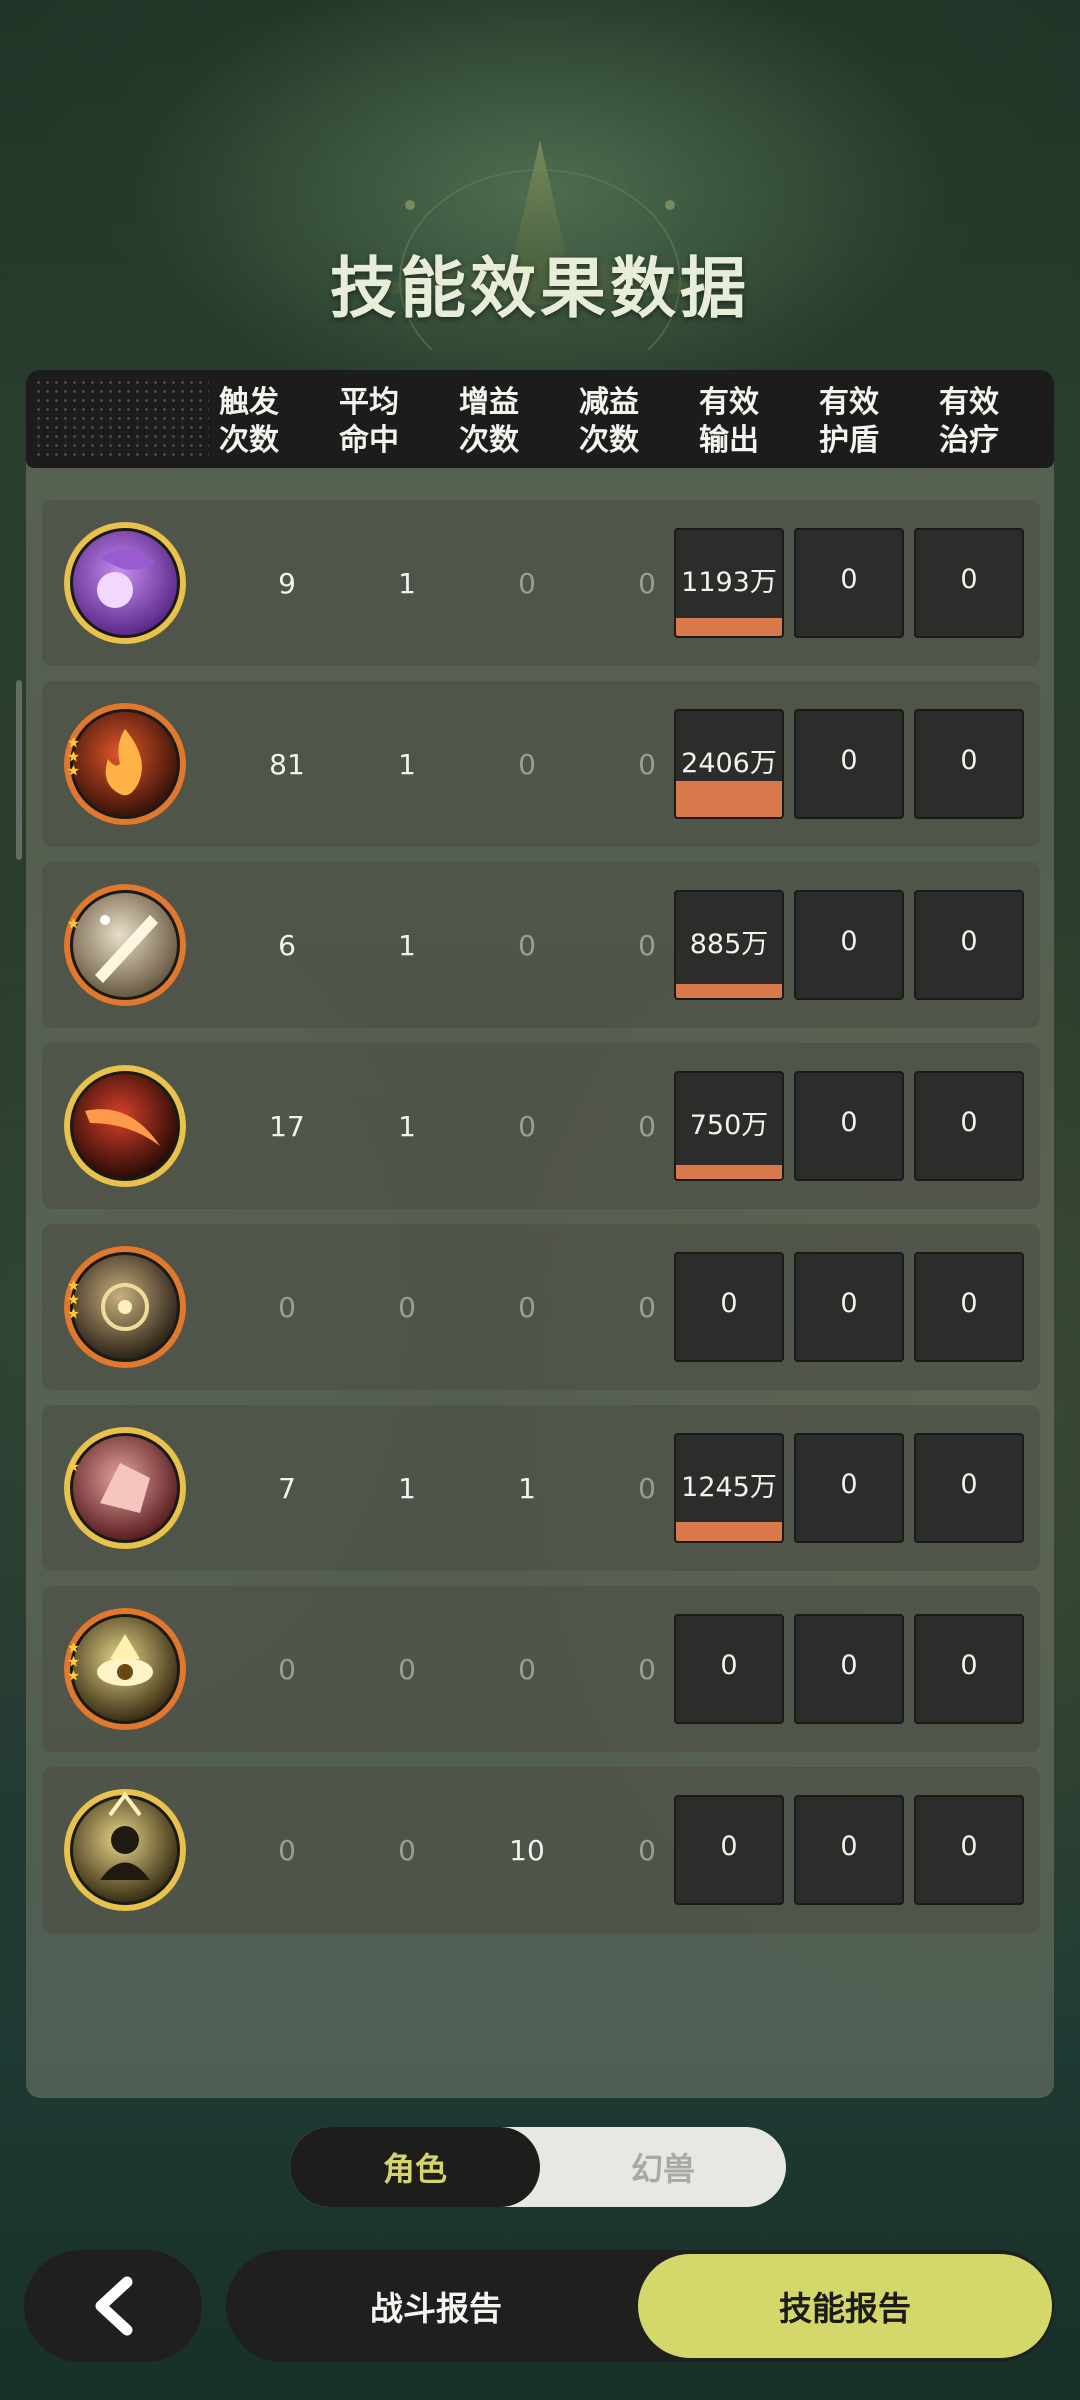  I want to click on back-button, so click(113, 2306).